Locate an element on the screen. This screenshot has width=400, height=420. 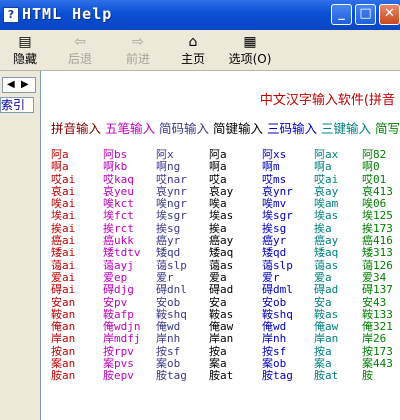
table-cell: 矮tdtv is located at coordinates (122, 253).